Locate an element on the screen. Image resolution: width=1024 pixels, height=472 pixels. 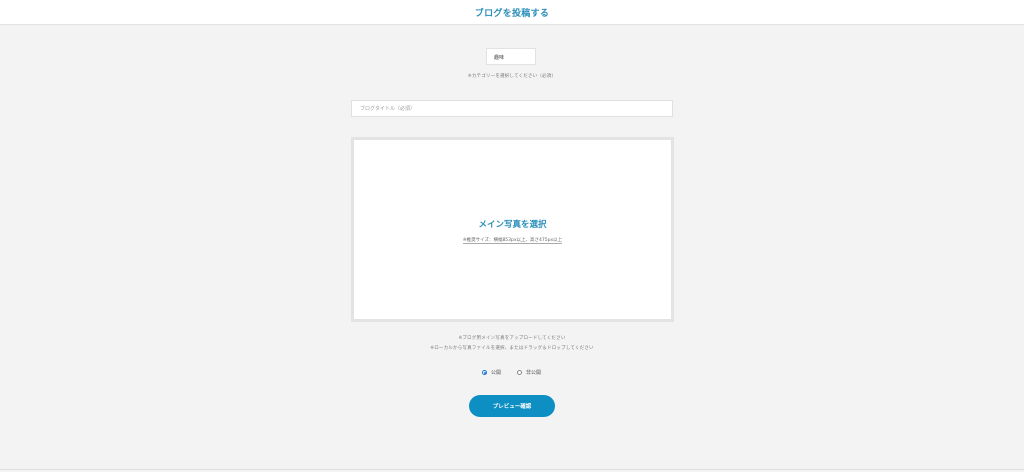
main-photo-dropzone: メイン写真を選択 ※推奨サイズ：横幅853px以上、高さ475px以上 is located at coordinates (512, 229).